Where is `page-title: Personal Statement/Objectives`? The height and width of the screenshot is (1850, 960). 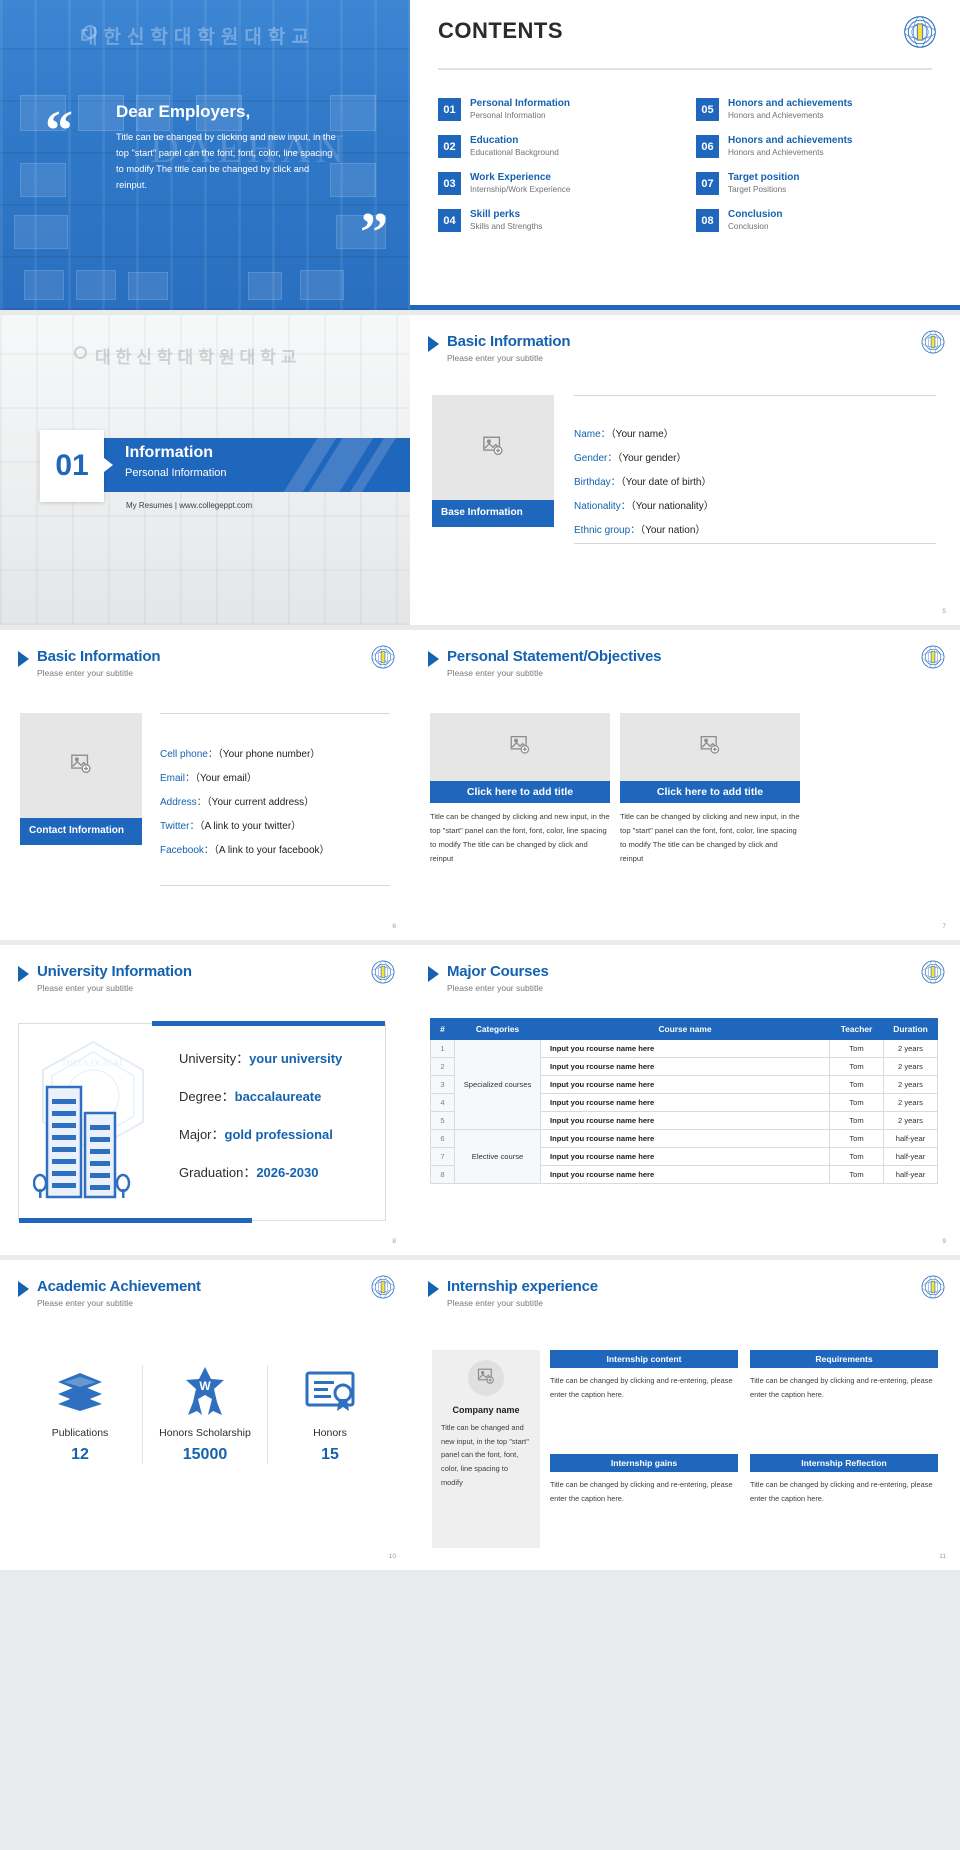 page-title: Personal Statement/Objectives is located at coordinates (554, 656).